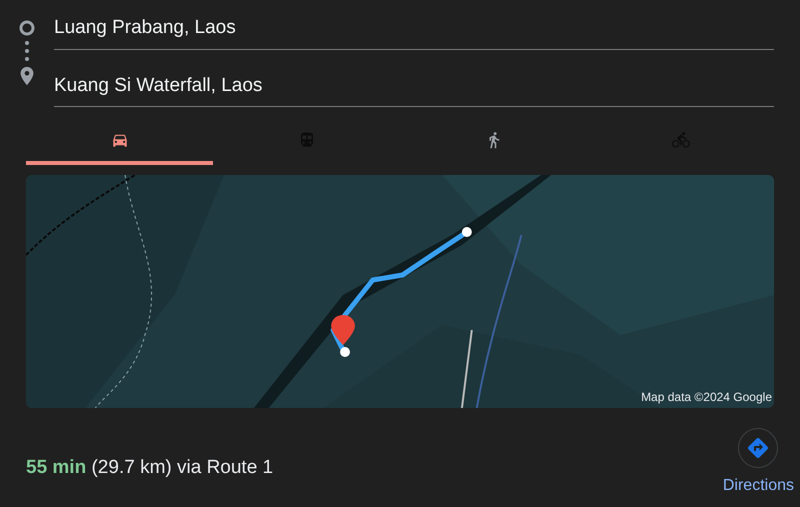 The width and height of the screenshot is (800, 507). Describe the element at coordinates (150, 468) in the screenshot. I see `route-summary: 55 min (29.7 km) via Route 1` at that location.